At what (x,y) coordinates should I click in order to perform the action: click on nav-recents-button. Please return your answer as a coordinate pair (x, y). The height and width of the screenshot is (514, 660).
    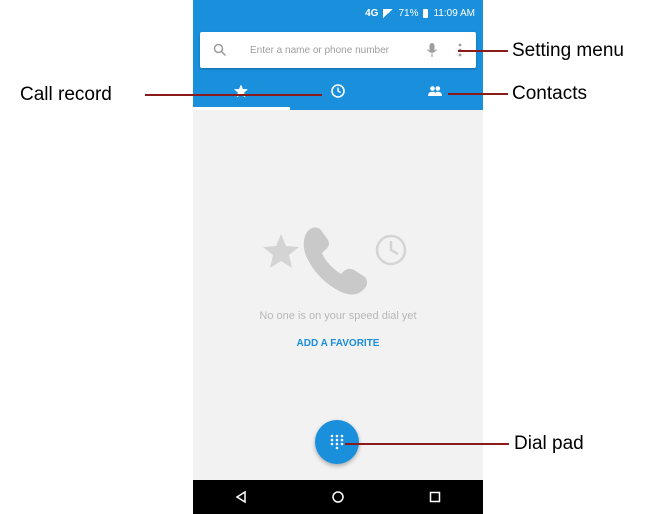
    Looking at the image, I should click on (435, 497).